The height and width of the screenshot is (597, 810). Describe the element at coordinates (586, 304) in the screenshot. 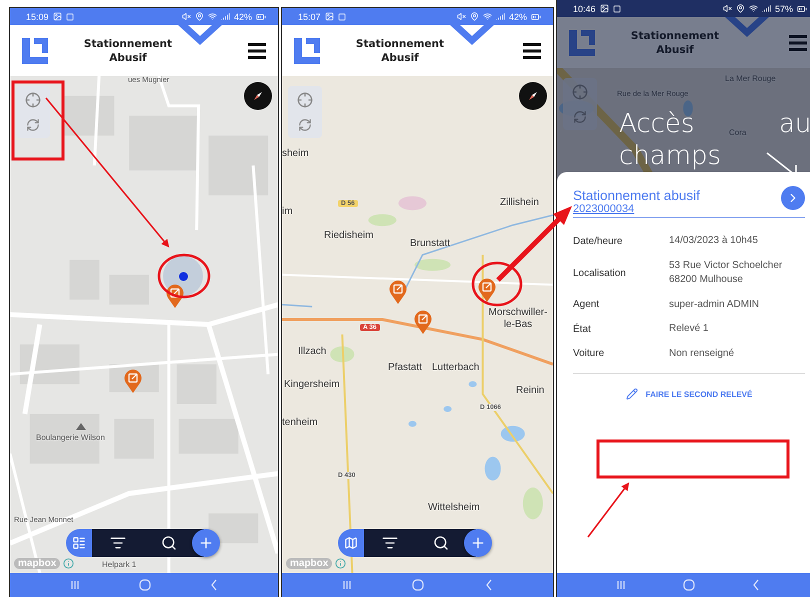

I see `field-label: Agent` at that location.